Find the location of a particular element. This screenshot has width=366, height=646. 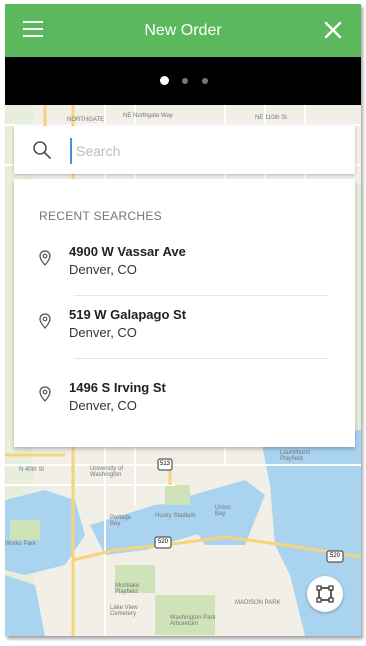

recent-search-item: 519 W Galapago St Denver, CO is located at coordinates (184, 336).